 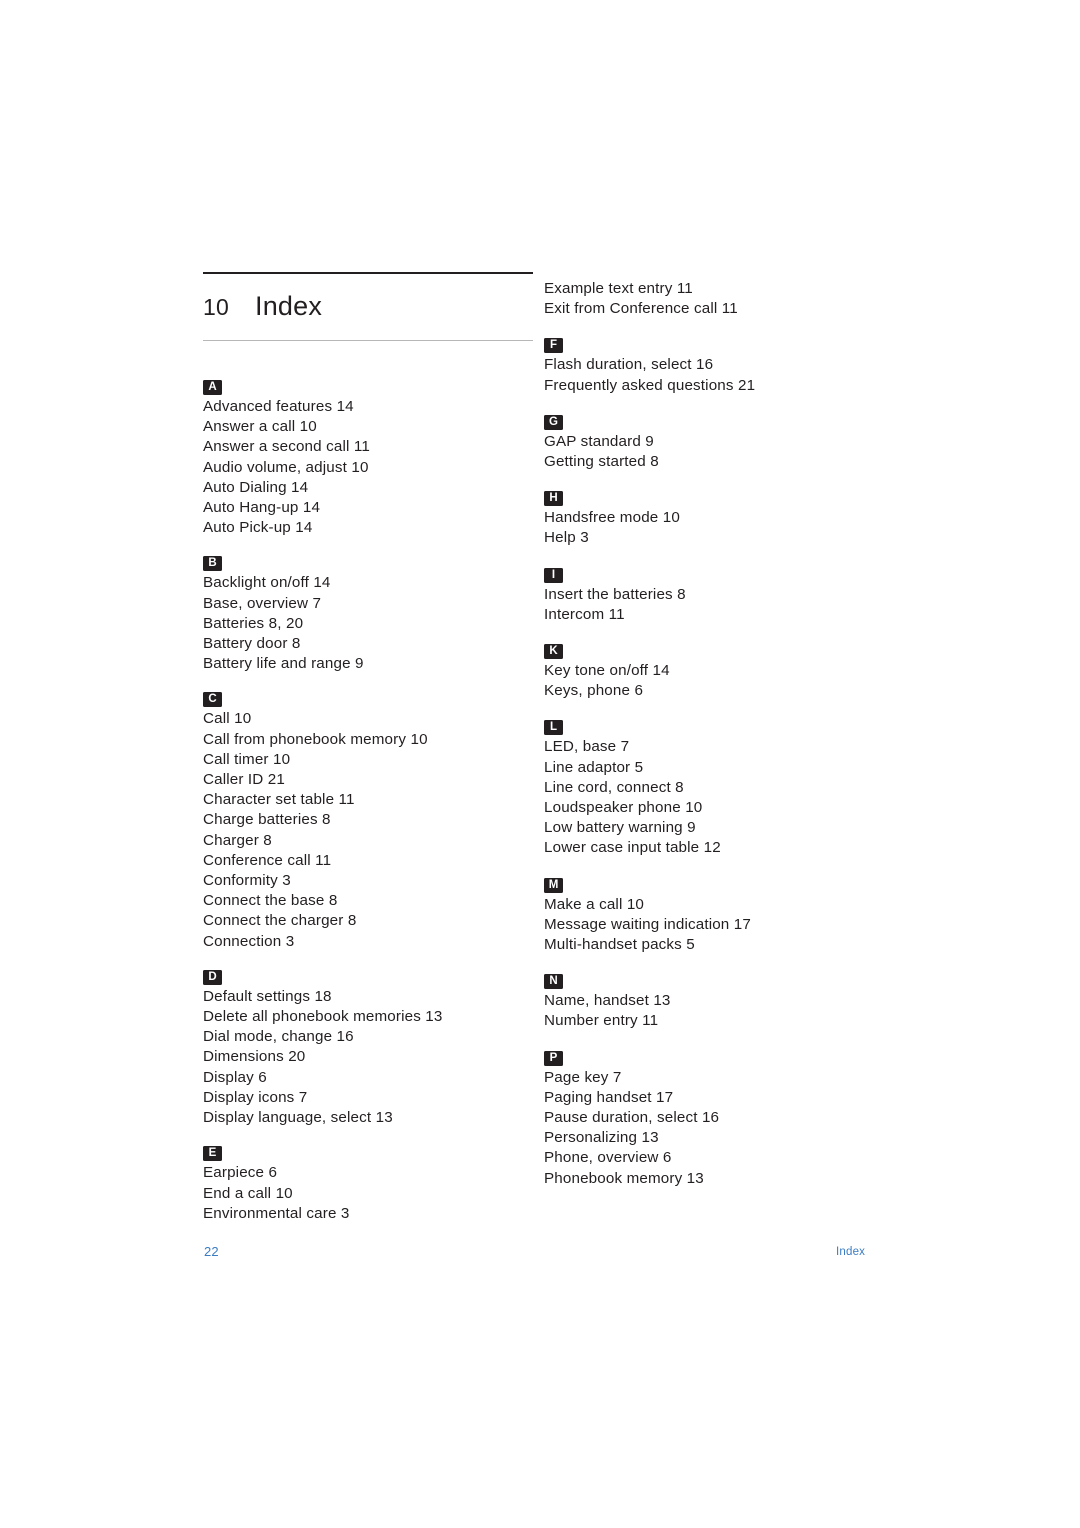 I want to click on index-entry: Charger 8, so click(x=237, y=840).